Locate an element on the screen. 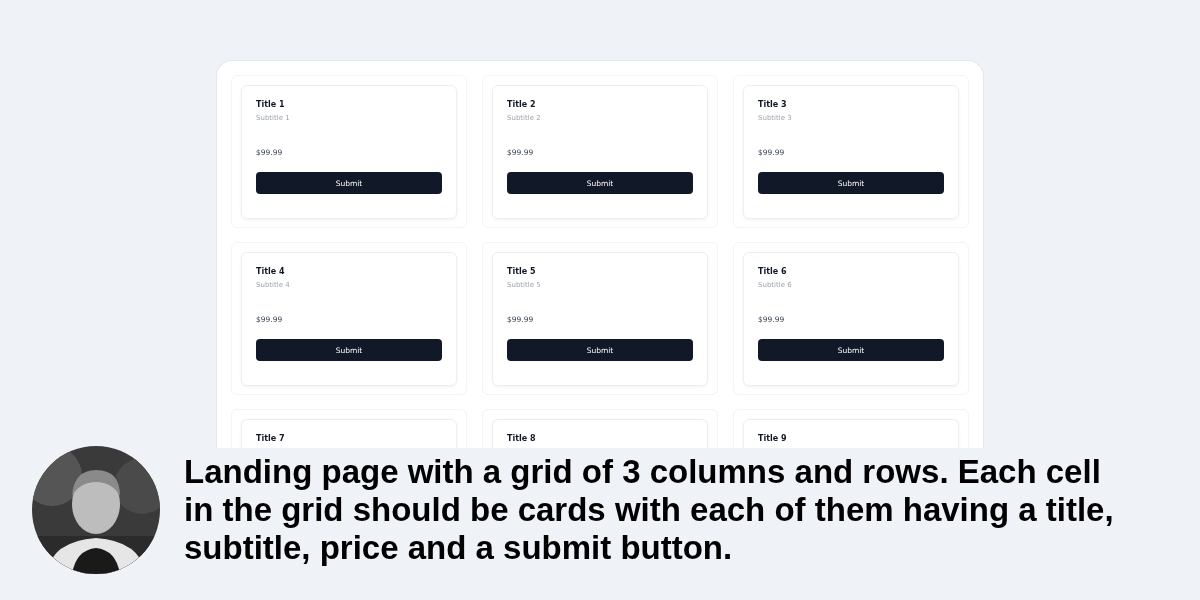 This screenshot has width=1200, height=600. card-title: Title 9 is located at coordinates (773, 438).